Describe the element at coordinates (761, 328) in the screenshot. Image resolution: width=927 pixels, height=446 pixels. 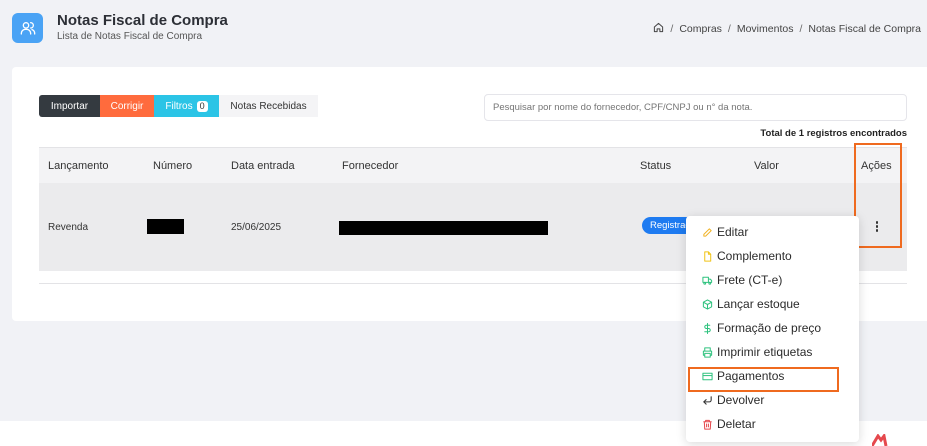
I see `menu-item-formacao-preco: Formação de preço` at that location.